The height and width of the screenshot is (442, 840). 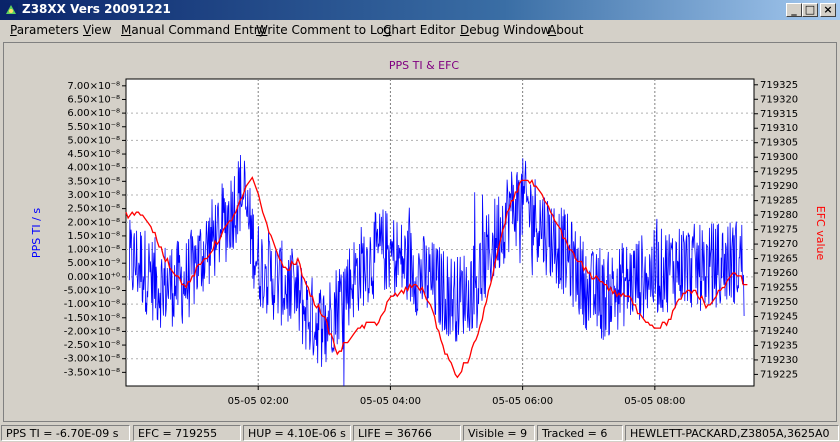 What do you see at coordinates (779, 99) in the screenshot?
I see `right-tick-label: 719320` at bounding box center [779, 99].